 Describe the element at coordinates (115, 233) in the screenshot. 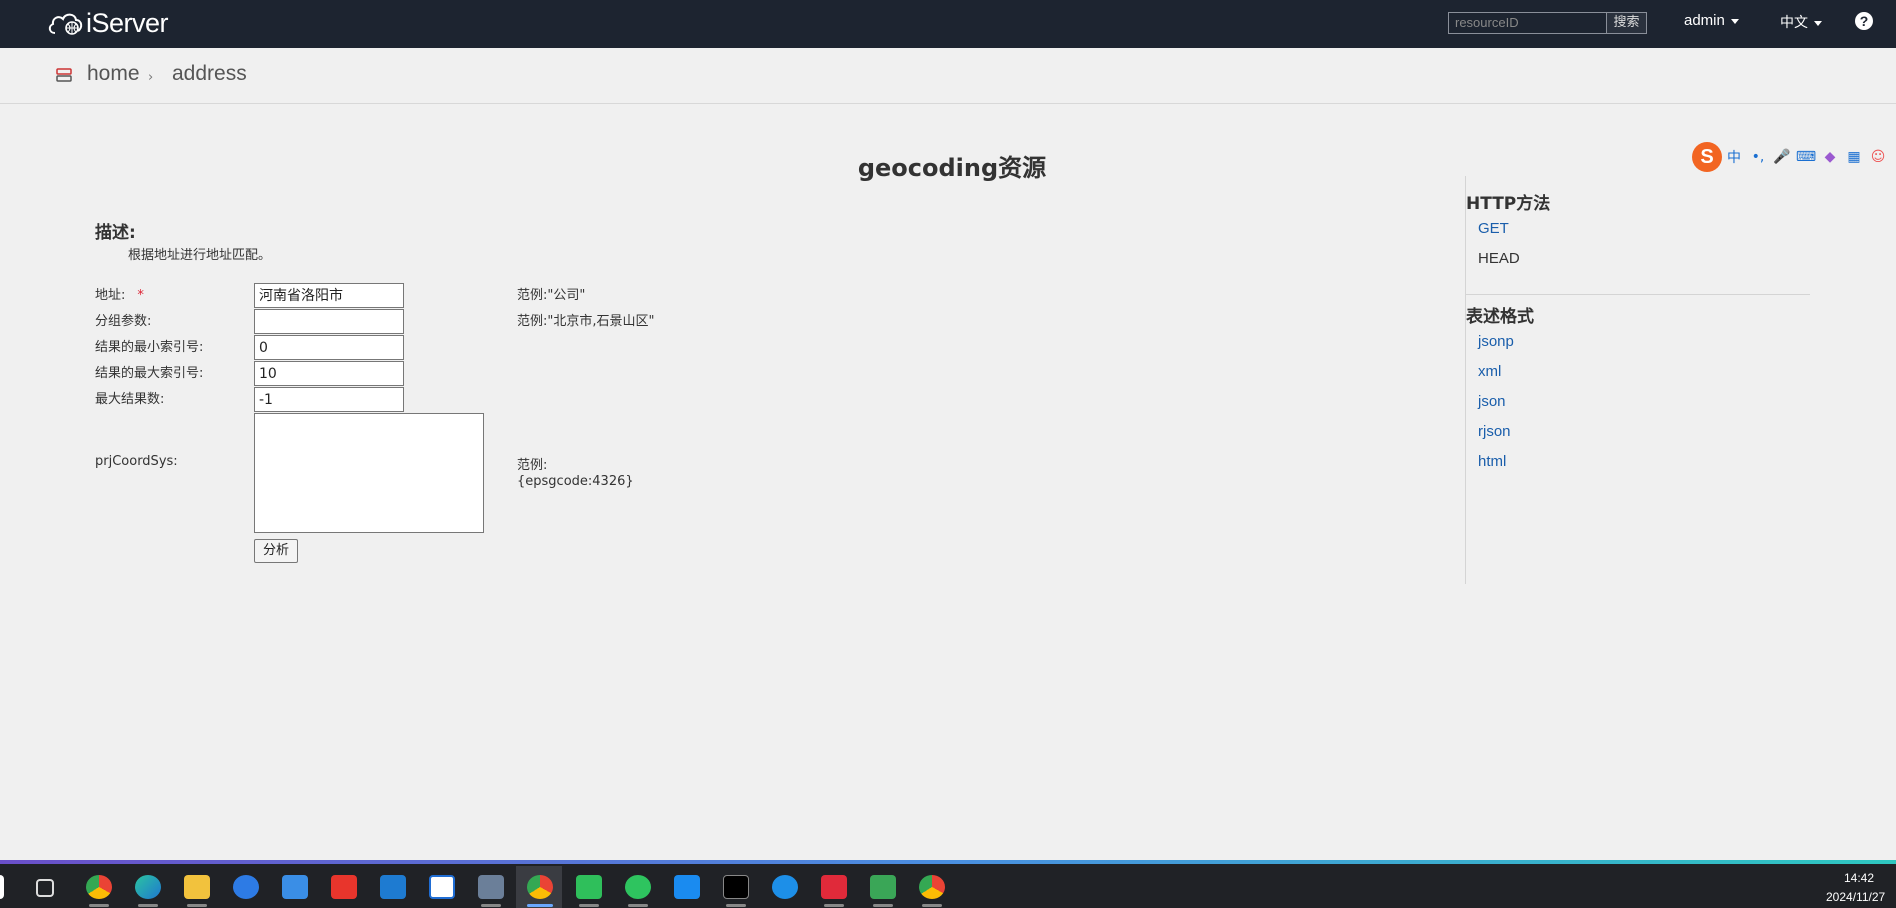

I see `description-heading: 描述:` at that location.